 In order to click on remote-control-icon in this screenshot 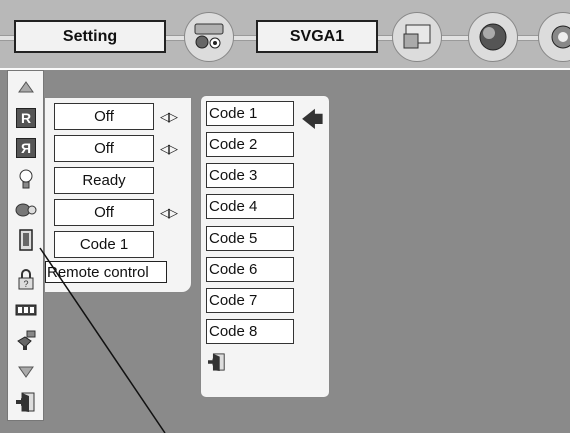, I will do `click(26, 240)`.